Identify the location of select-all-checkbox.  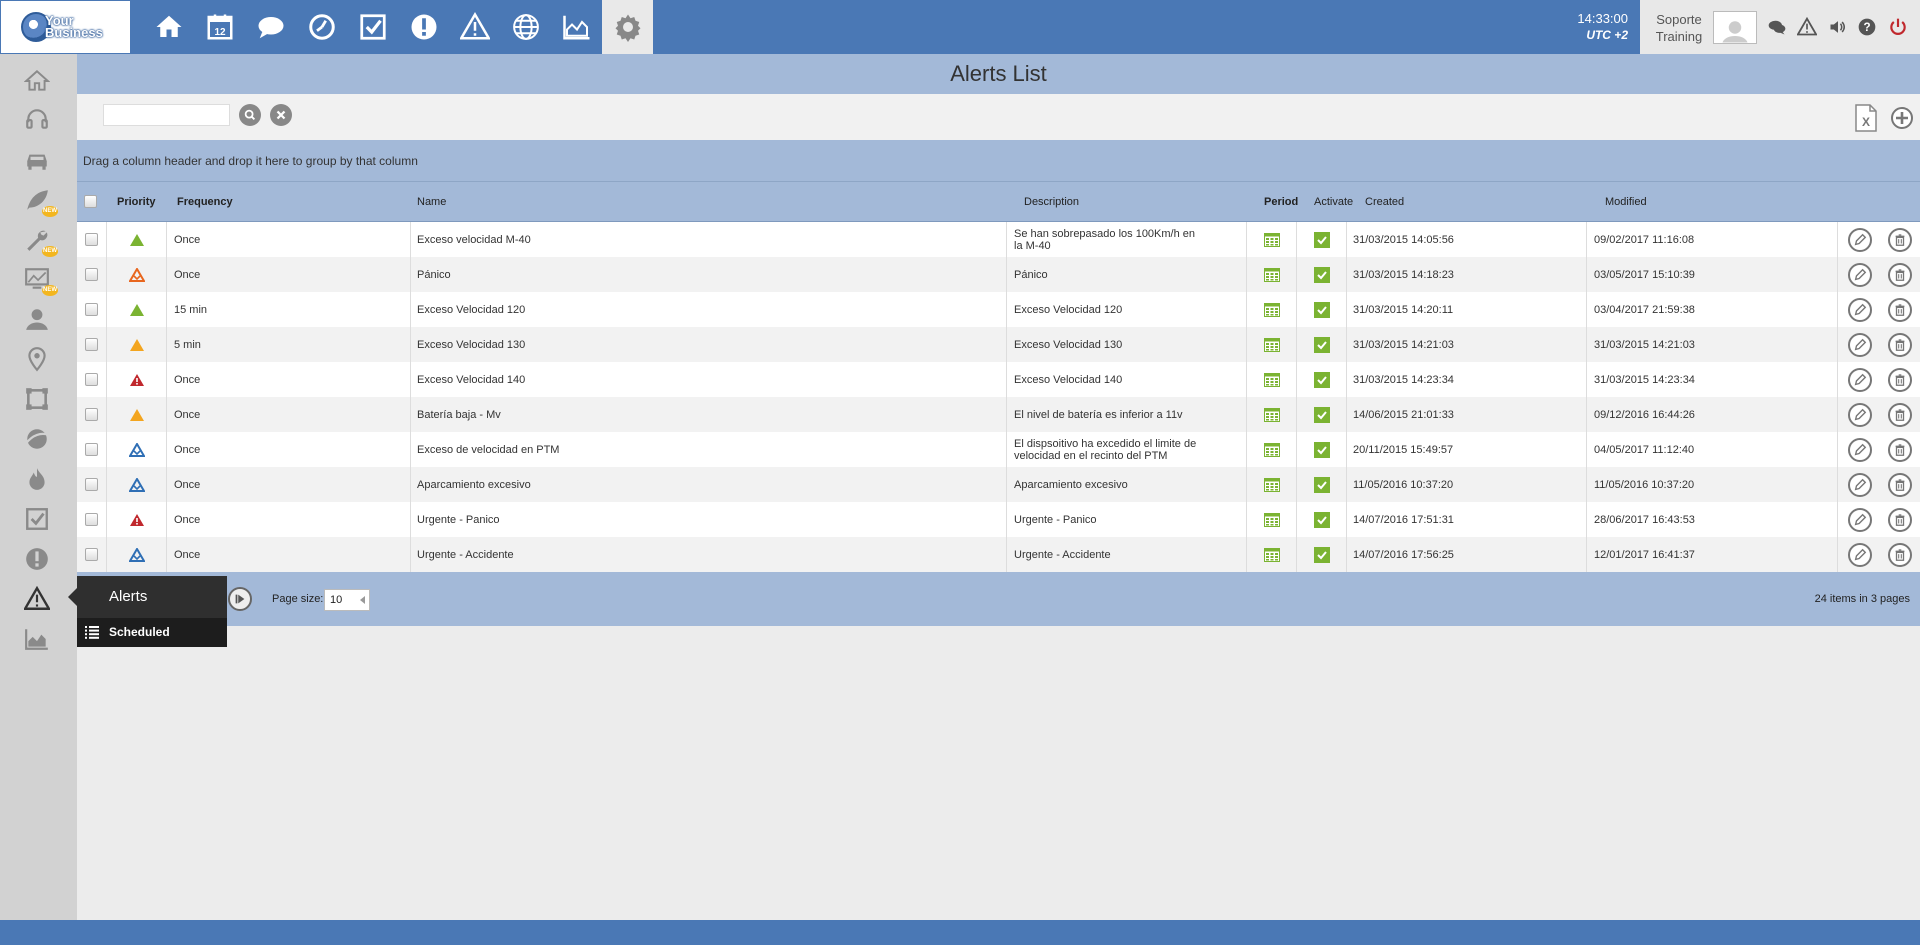
(90, 202).